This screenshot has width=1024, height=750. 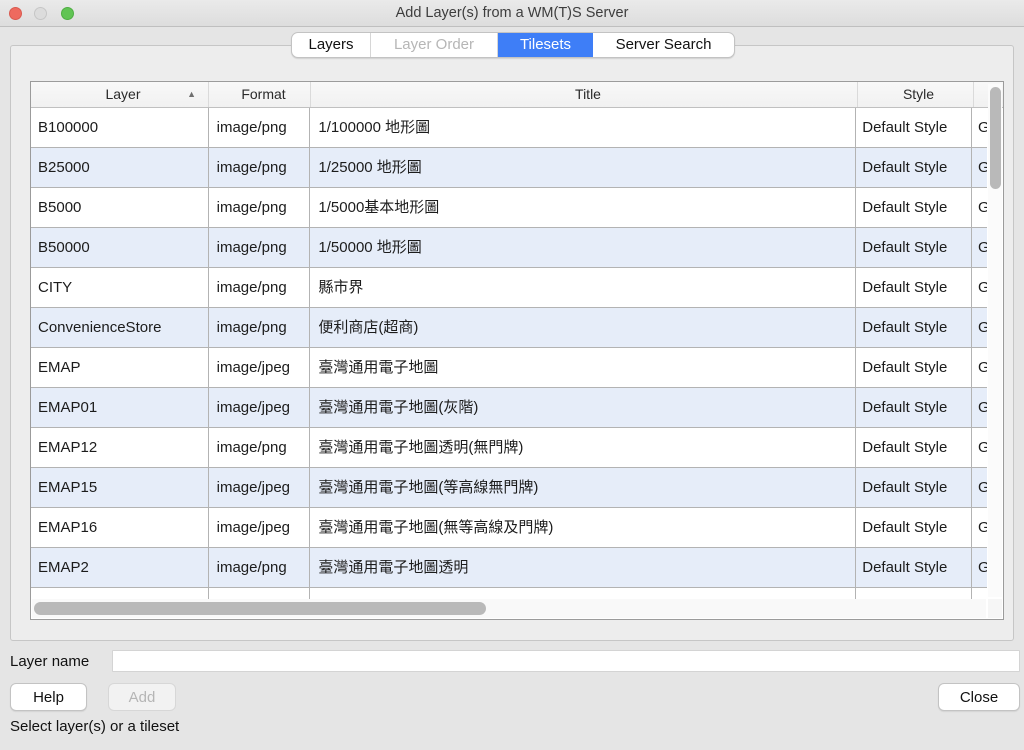 I want to click on scrollbar-corner, so click(x=995, y=608).